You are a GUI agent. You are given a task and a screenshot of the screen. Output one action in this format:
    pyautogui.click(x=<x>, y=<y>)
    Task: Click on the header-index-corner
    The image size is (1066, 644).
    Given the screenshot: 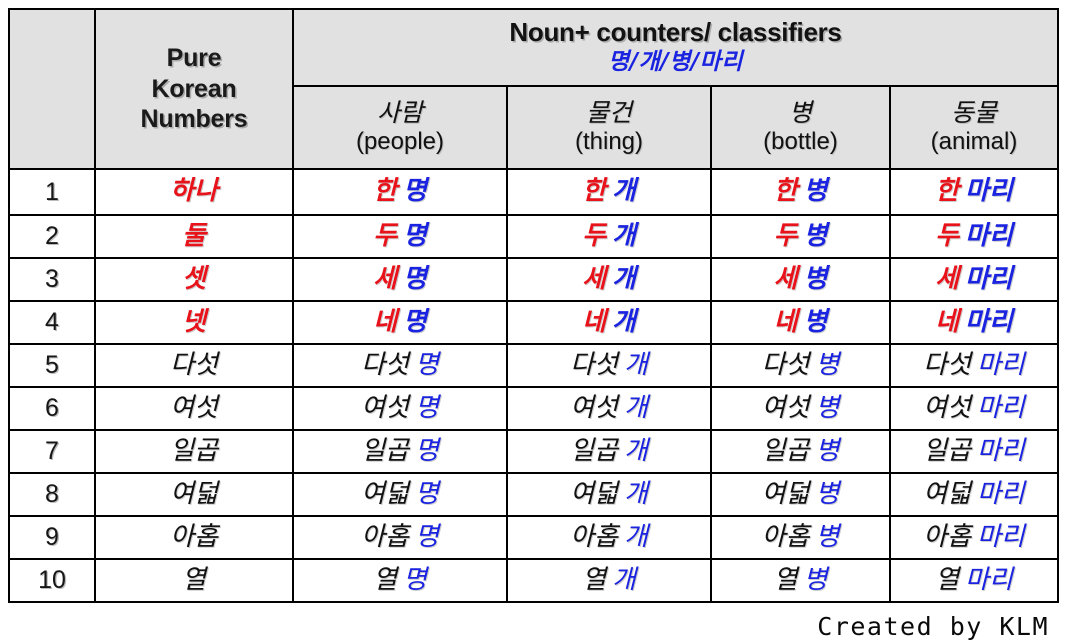 What is the action you would take?
    pyautogui.click(x=52, y=89)
    